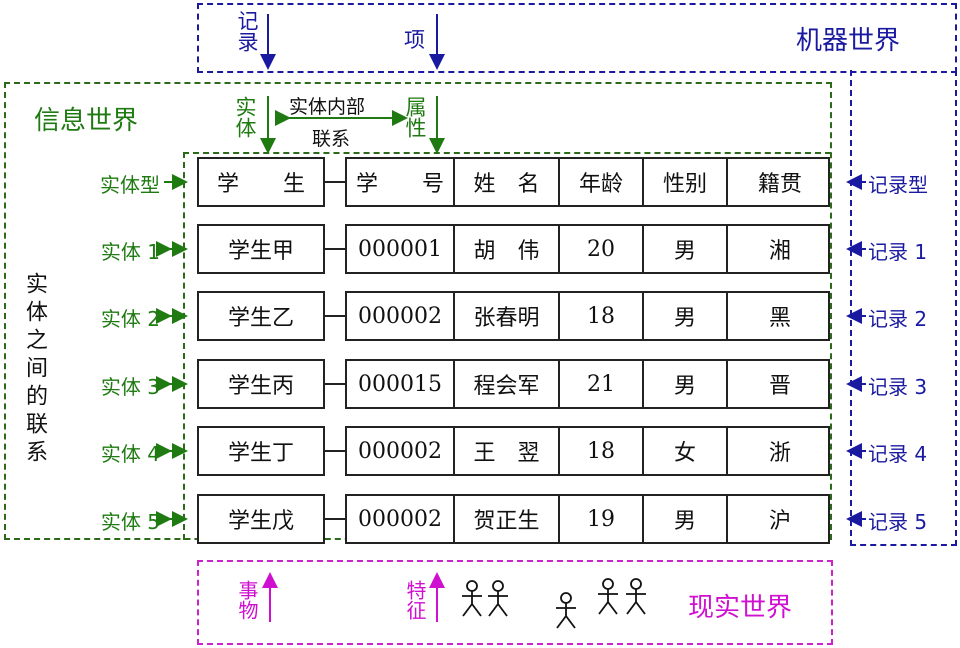 This screenshot has width=960, height=648. Describe the element at coordinates (554, 603) in the screenshot. I see `people-icon` at that location.